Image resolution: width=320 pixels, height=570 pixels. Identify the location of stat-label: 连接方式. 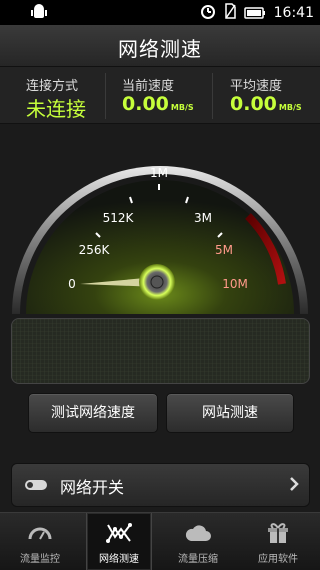
(52, 86).